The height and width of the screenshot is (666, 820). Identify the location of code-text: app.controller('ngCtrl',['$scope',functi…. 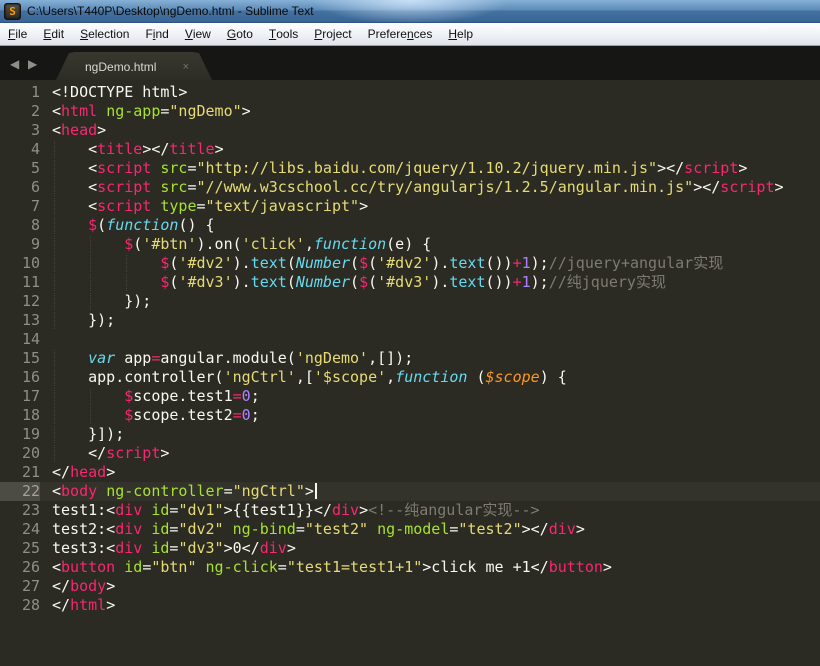
(436, 377).